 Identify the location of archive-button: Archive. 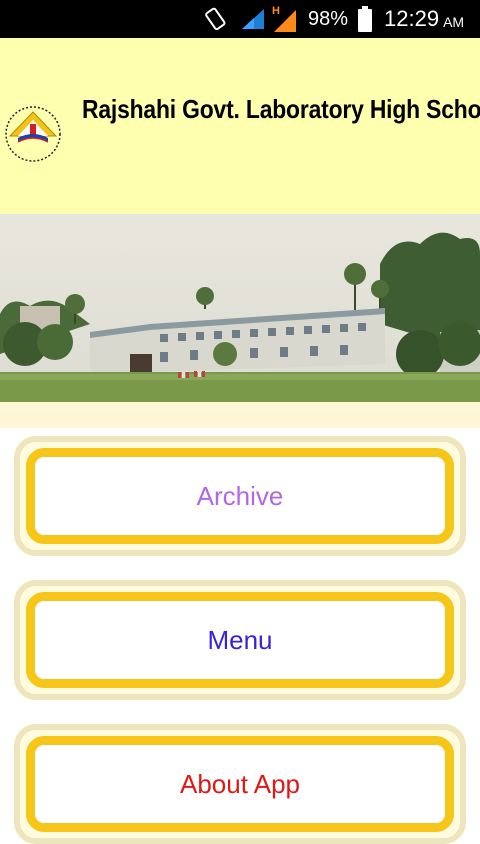
(240, 496).